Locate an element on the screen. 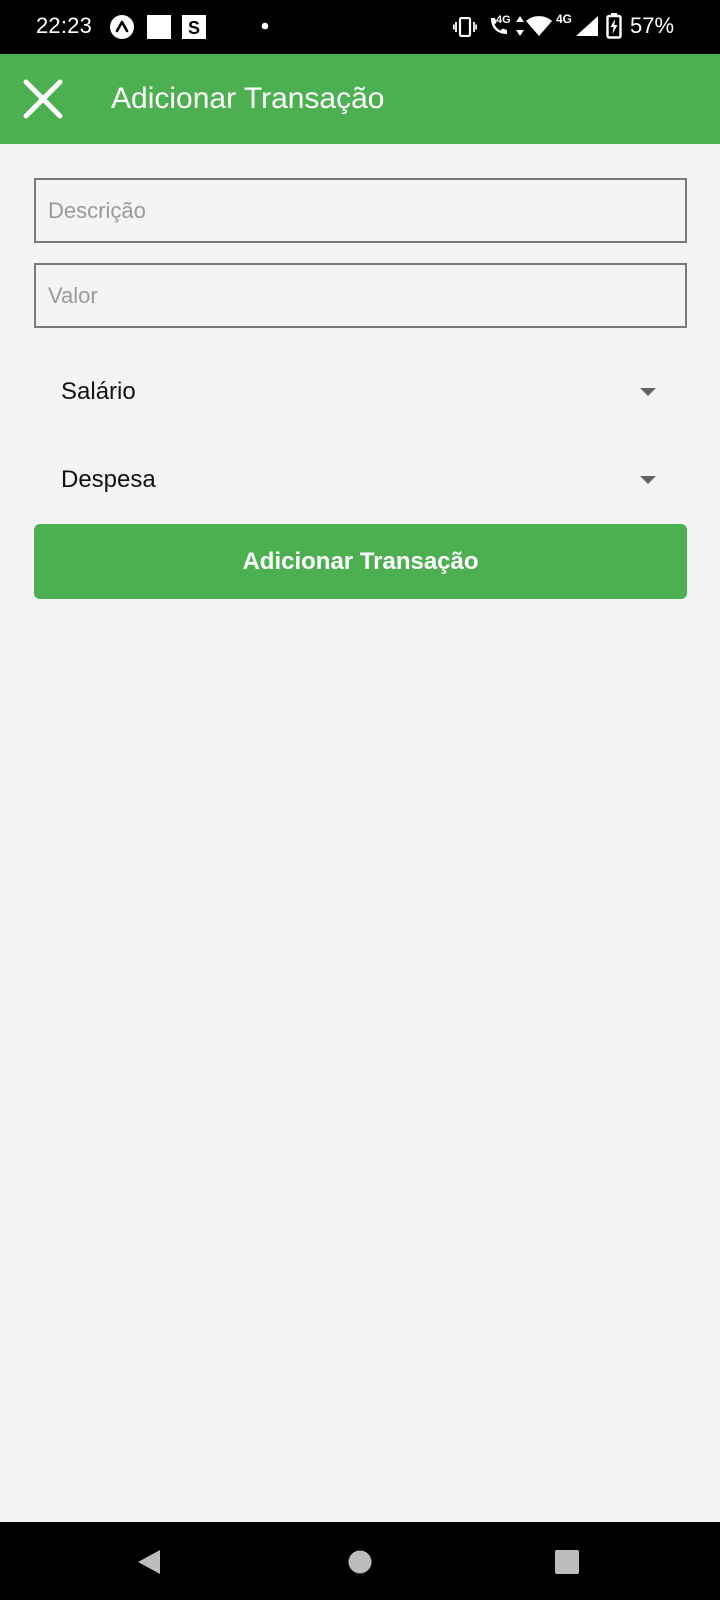 The width and height of the screenshot is (720, 1600). cell-signal-icon is located at coordinates (587, 26).